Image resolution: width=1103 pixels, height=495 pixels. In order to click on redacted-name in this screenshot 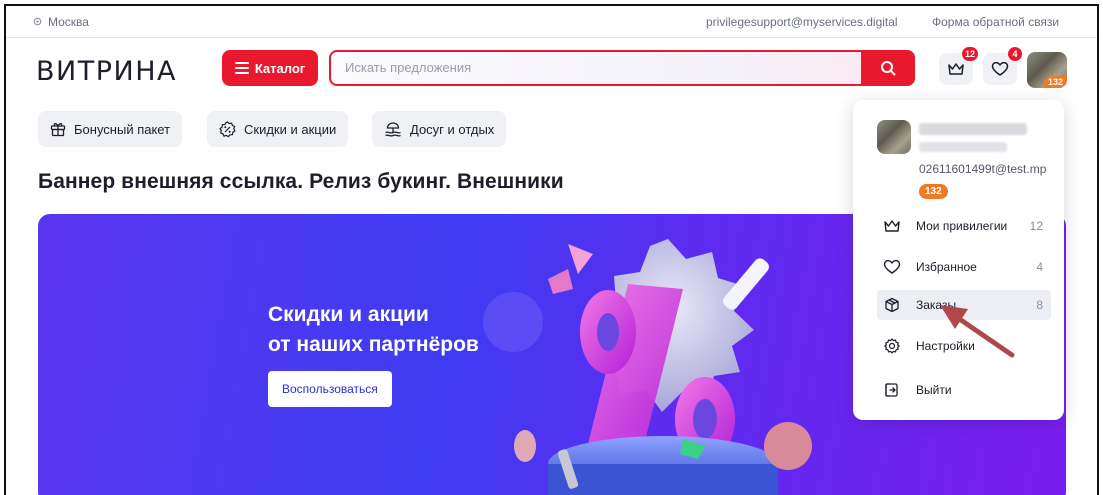, I will do `click(973, 129)`.